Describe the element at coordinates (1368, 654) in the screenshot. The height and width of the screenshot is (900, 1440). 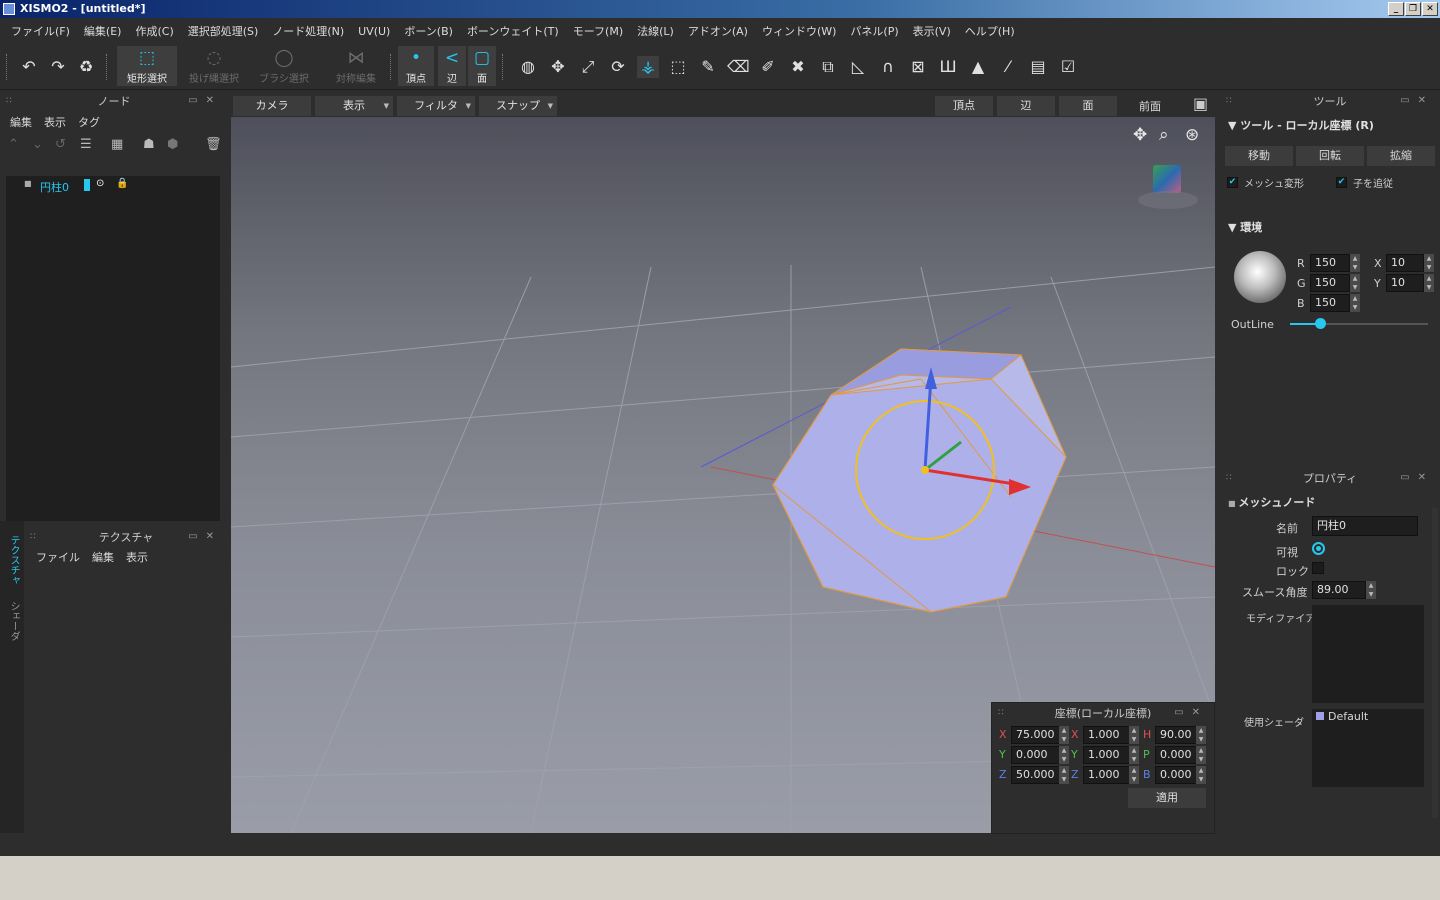
I see `modifier-list` at that location.